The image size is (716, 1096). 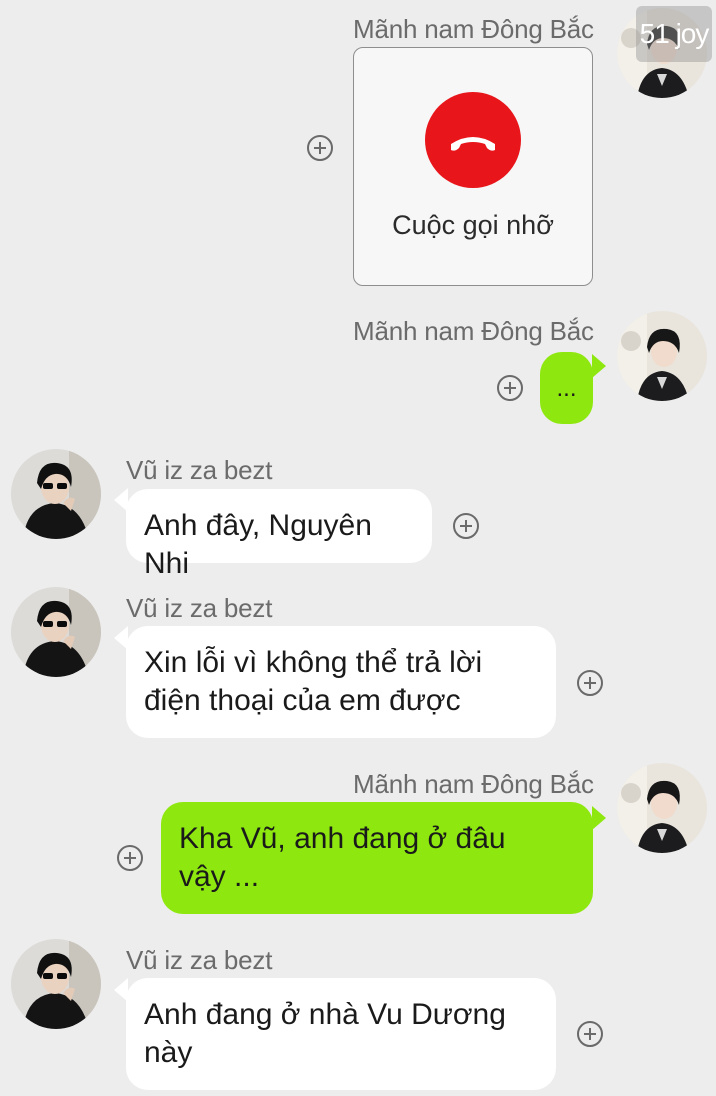 I want to click on message-line: Anh đang ở nhà Vu Dương, so click(x=325, y=1014).